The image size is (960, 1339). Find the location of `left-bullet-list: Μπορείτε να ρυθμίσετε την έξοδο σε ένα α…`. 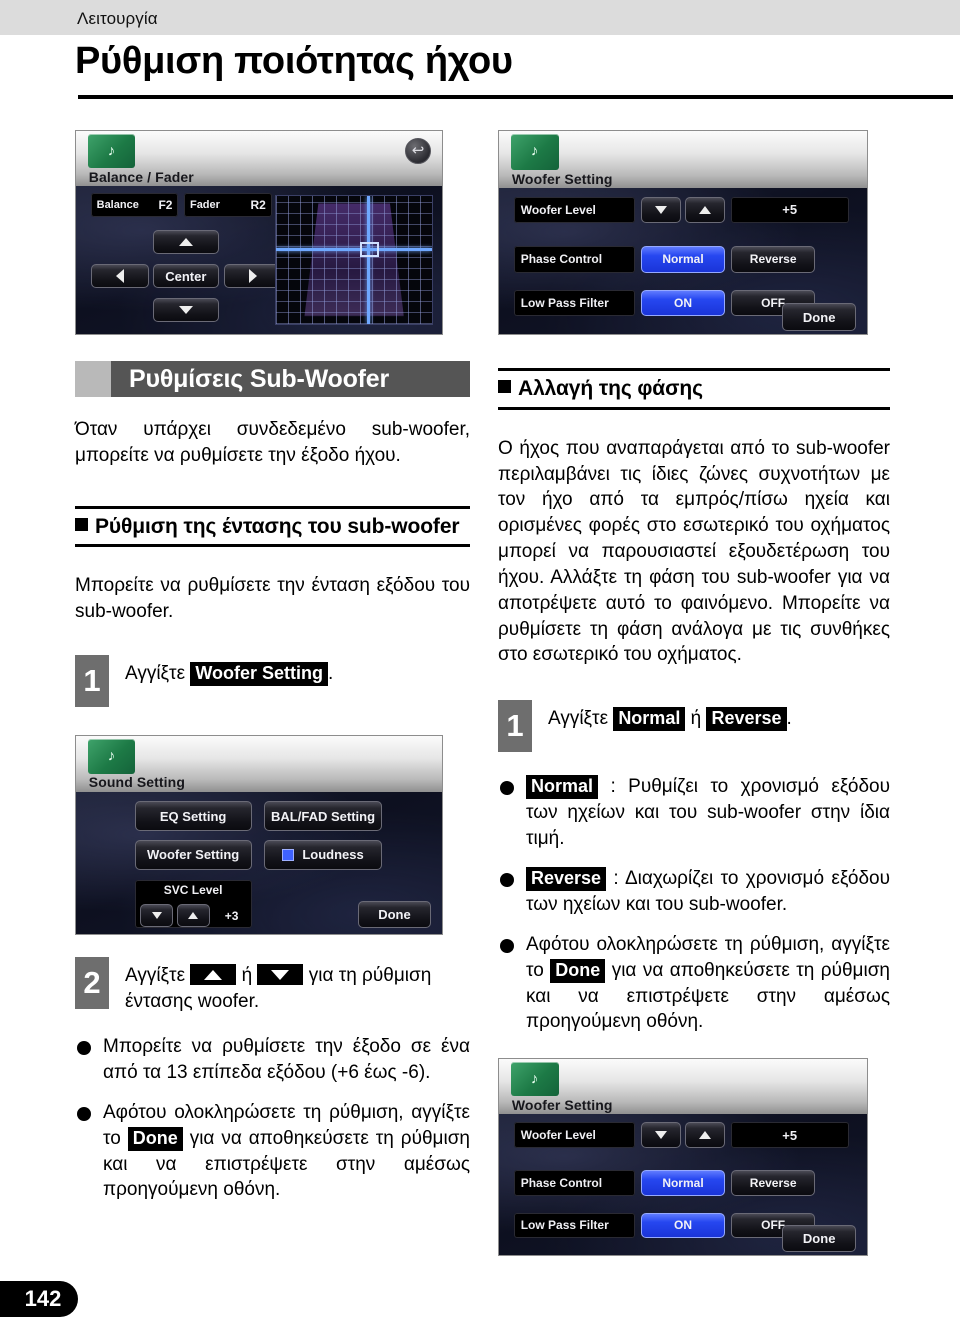

left-bullet-list: Μπορείτε να ρυθμίσετε την έξοδο σε ένα α… is located at coordinates (272, 1118).